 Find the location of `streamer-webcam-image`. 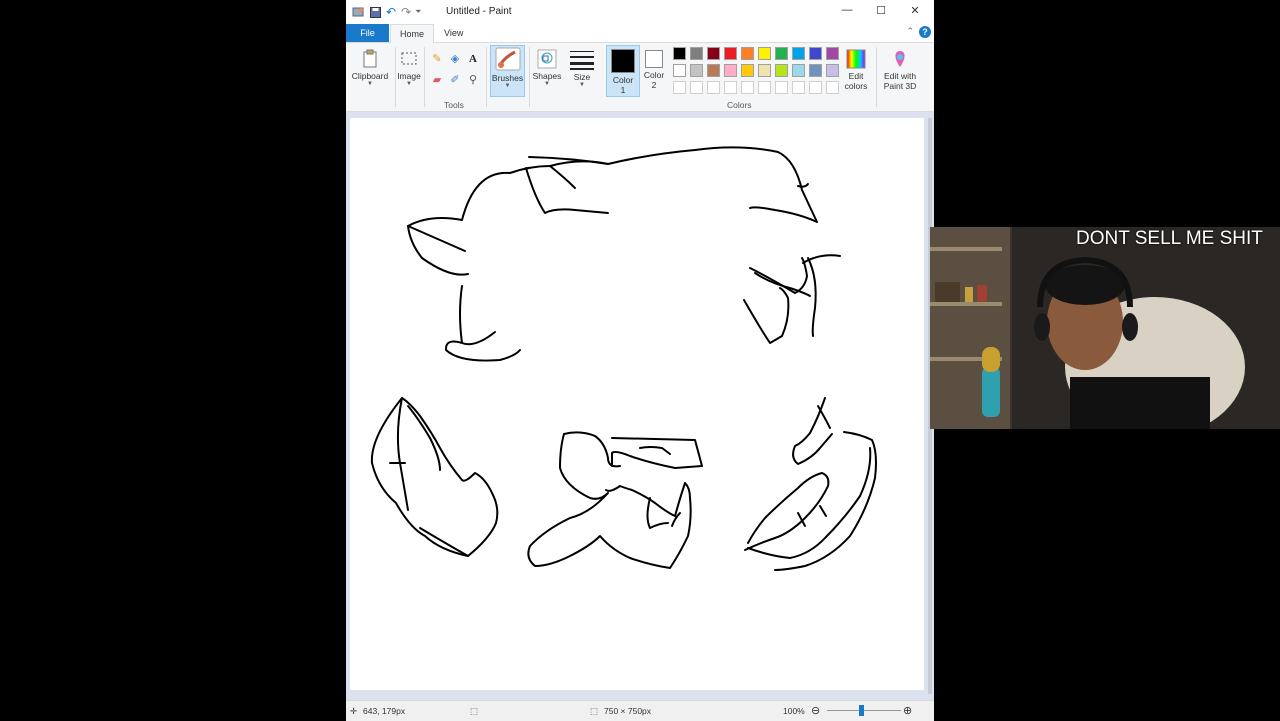

streamer-webcam-image is located at coordinates (1105, 328).